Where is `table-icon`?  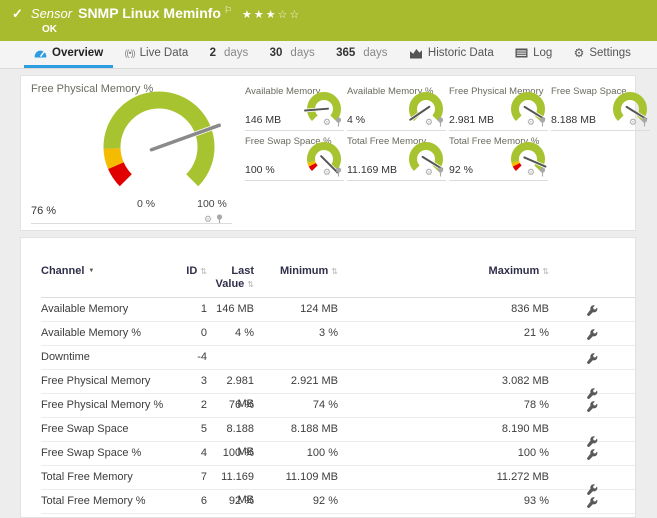 table-icon is located at coordinates (521, 53).